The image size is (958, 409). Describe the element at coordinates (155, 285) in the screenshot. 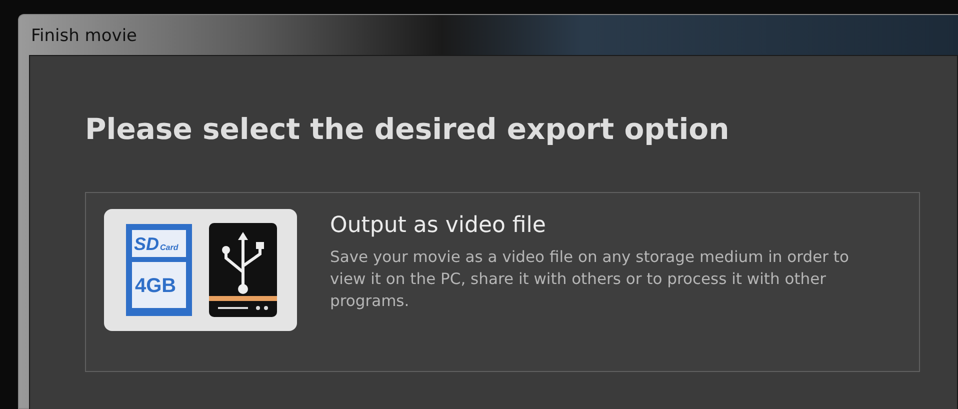

I see `capacity-label: 4GB` at that location.